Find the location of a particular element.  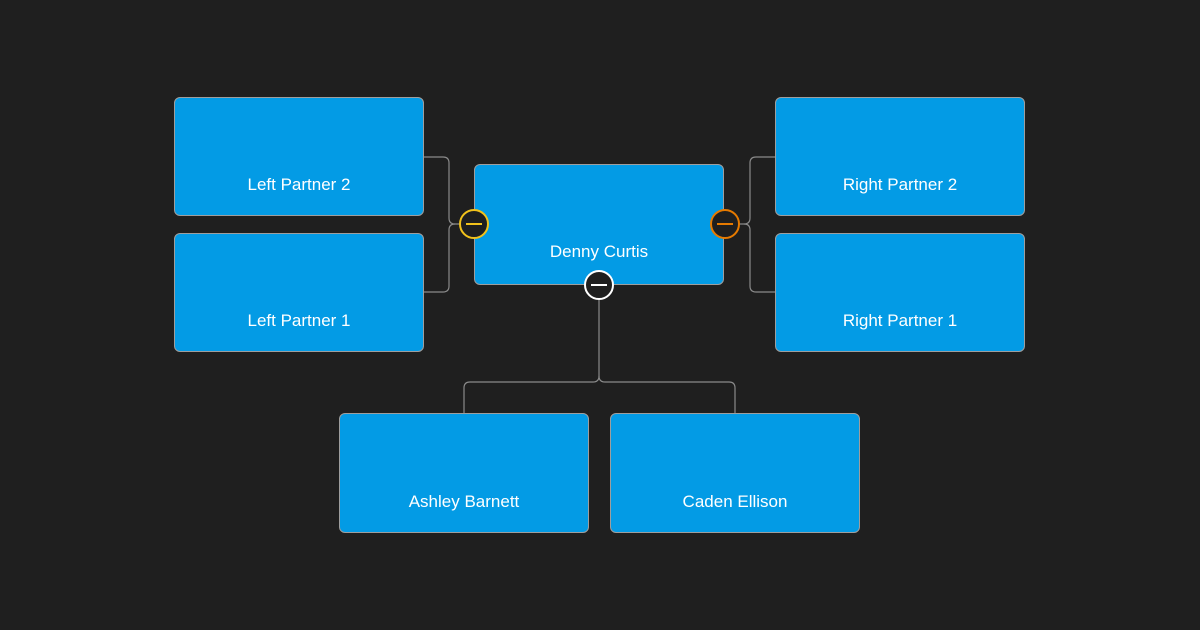

node-label: Denny Curtis is located at coordinates (599, 251).